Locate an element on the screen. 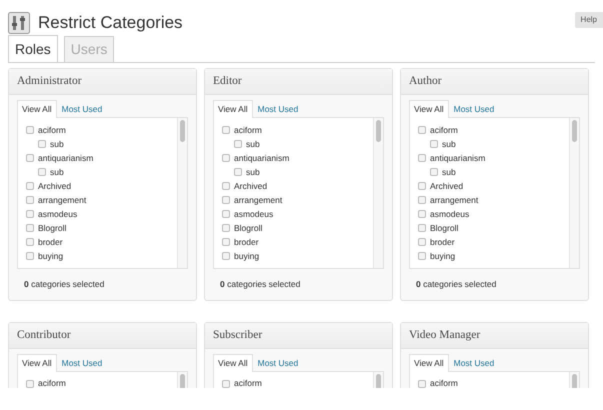 This screenshot has width=603, height=410. settings-sliders-icon is located at coordinates (19, 23).